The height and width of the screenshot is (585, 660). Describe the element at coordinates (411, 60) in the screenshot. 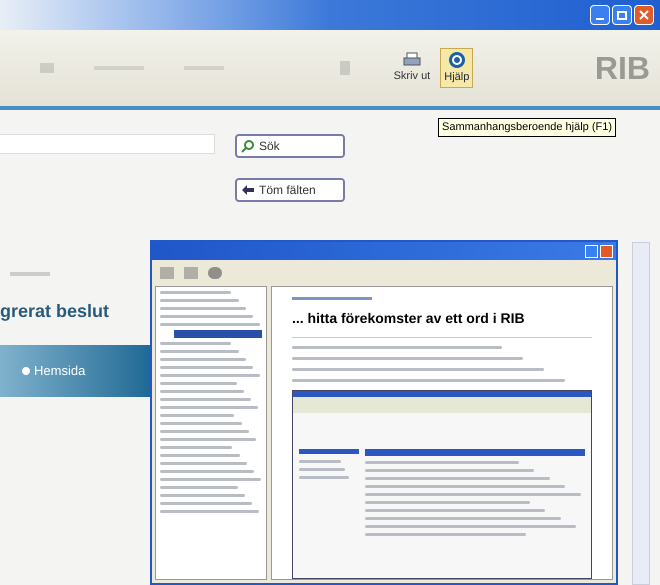

I see `printer-icon` at that location.